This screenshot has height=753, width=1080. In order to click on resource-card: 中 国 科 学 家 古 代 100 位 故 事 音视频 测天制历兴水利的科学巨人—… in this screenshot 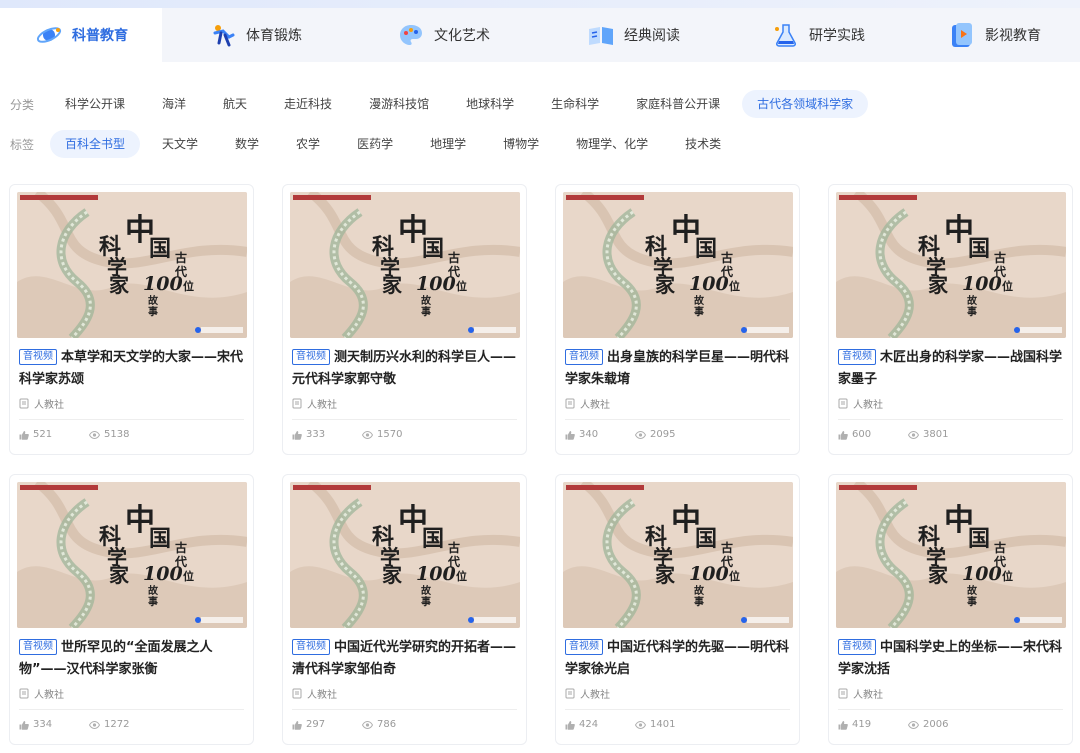, I will do `click(404, 319)`.